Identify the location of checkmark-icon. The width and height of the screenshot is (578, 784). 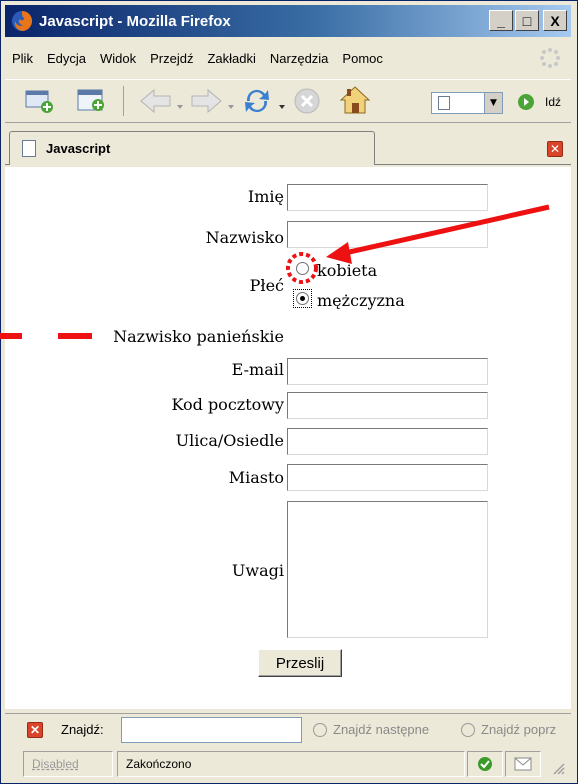
(485, 764).